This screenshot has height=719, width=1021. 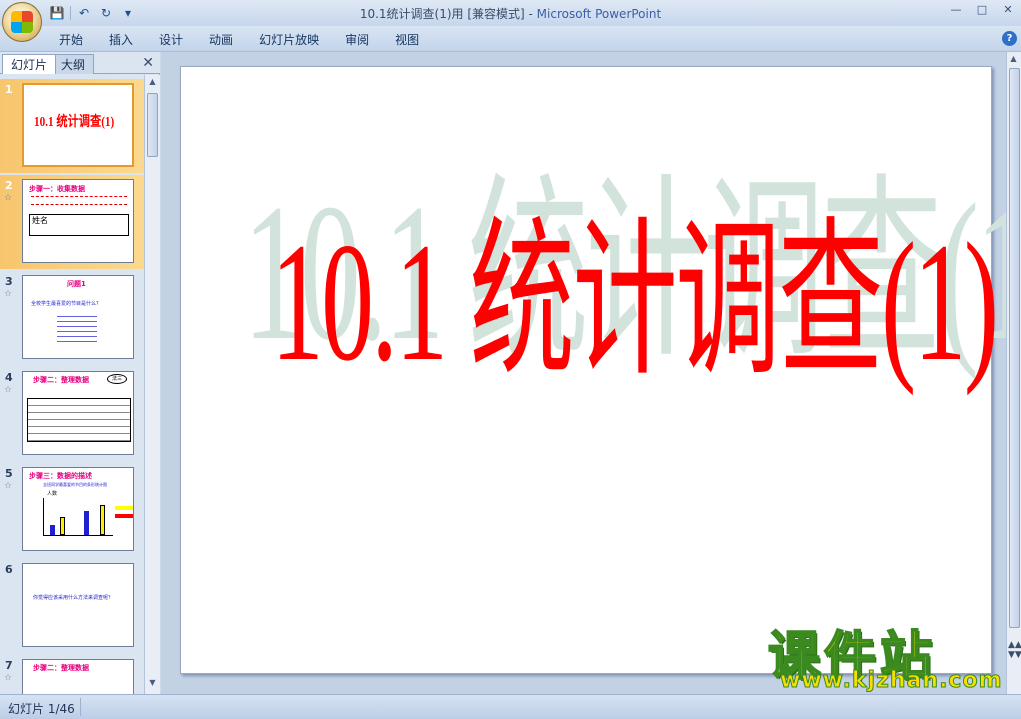 I want to click on slides-pane: 幻灯片 大纲 ✕ 1 10.1 统计调查(1) 2 ☆ 步骤一：收集数据 姓名, so click(x=80, y=373).